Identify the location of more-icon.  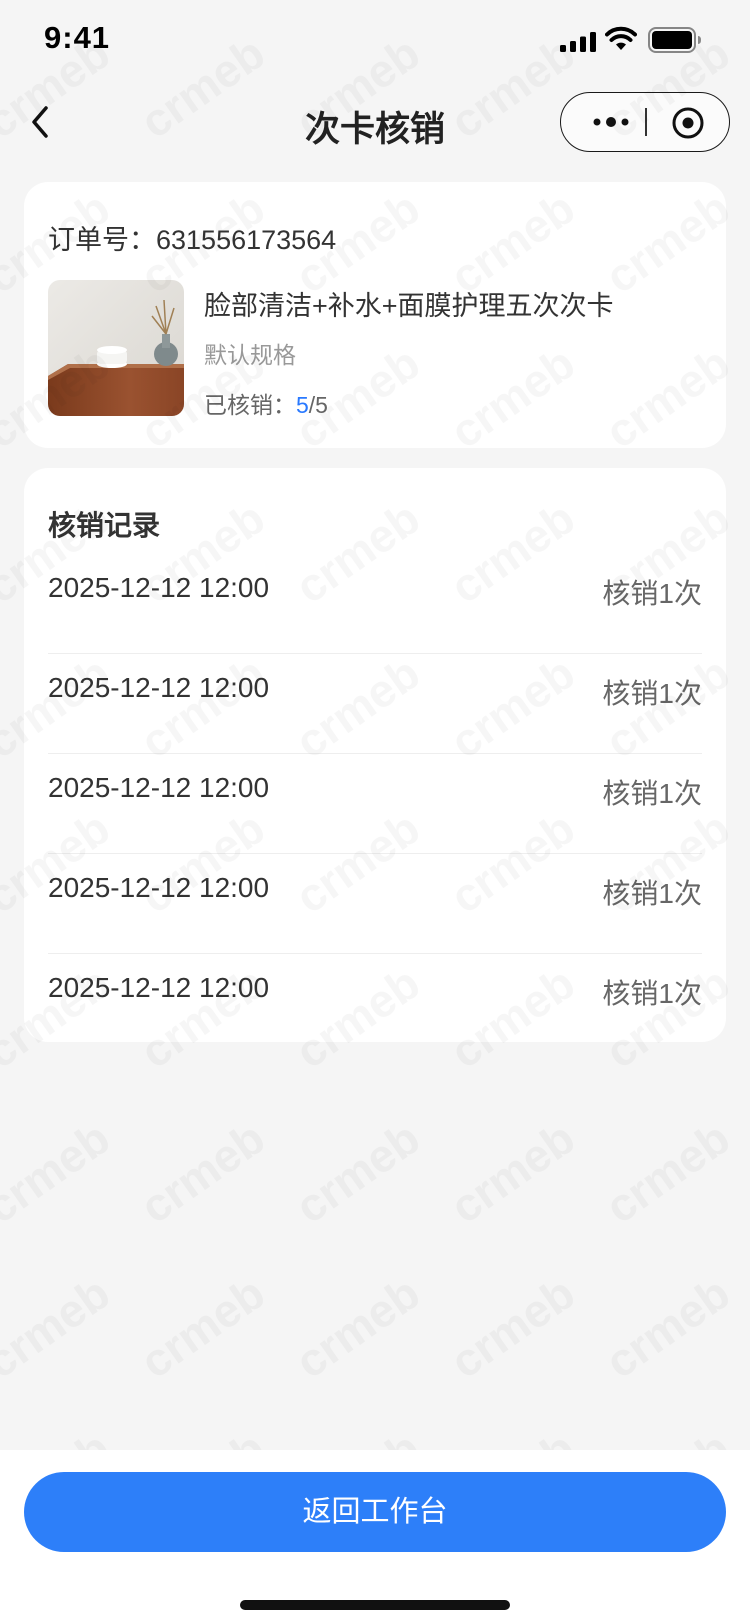
(611, 122).